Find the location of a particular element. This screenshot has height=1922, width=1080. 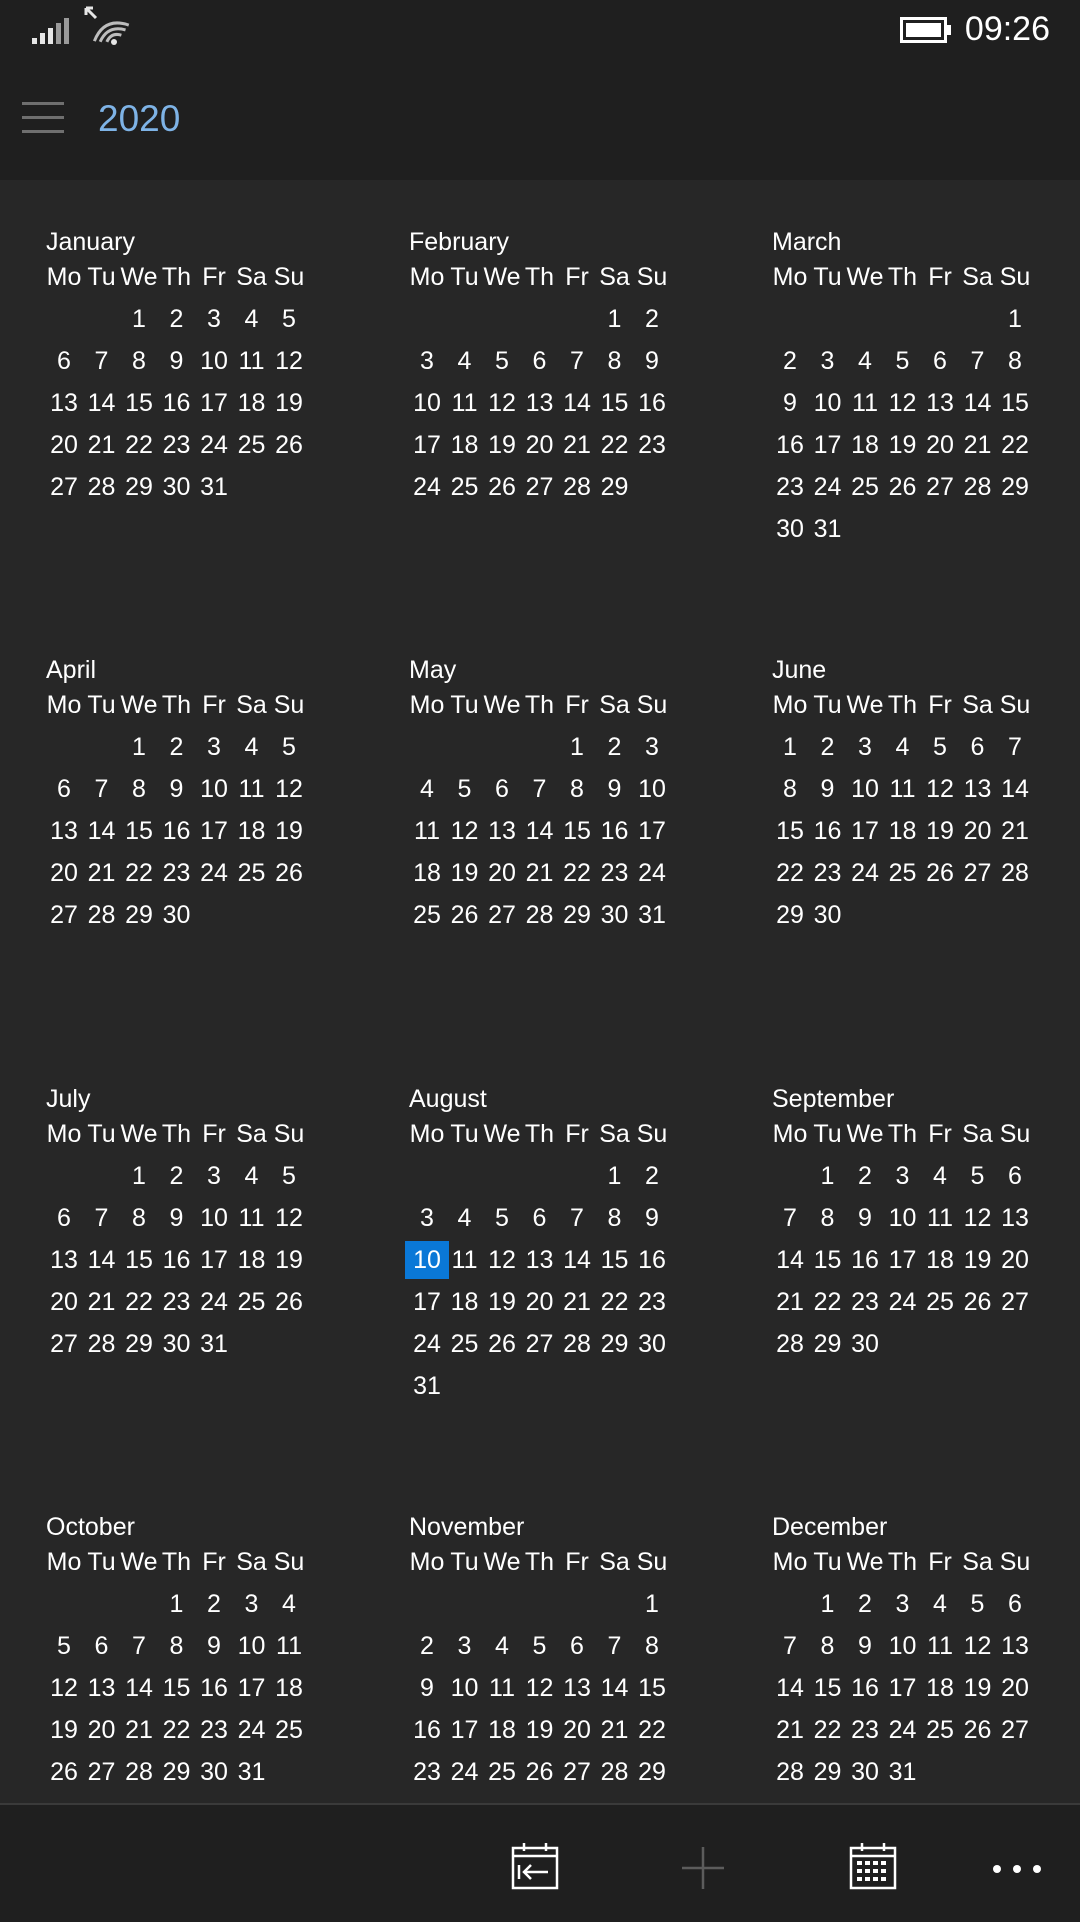

day-cell: 28 is located at coordinates (1015, 873).